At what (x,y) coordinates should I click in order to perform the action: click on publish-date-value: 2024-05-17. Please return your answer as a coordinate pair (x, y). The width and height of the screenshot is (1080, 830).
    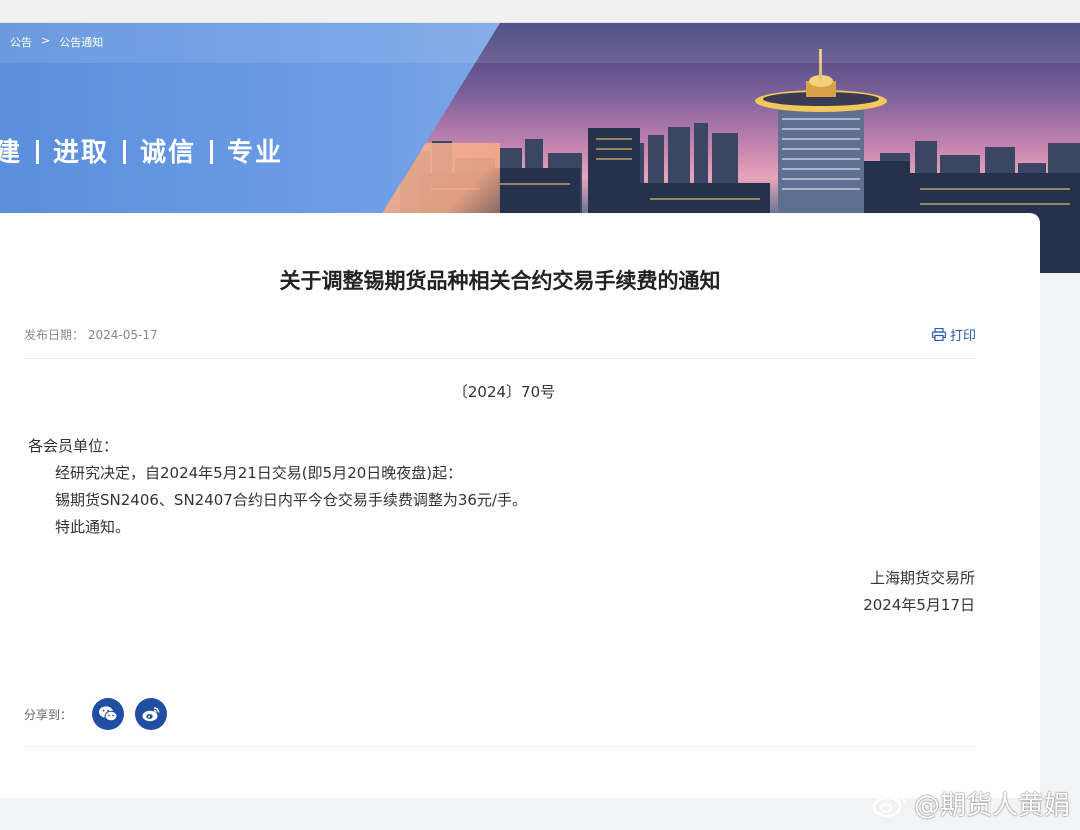
    Looking at the image, I should click on (122, 335).